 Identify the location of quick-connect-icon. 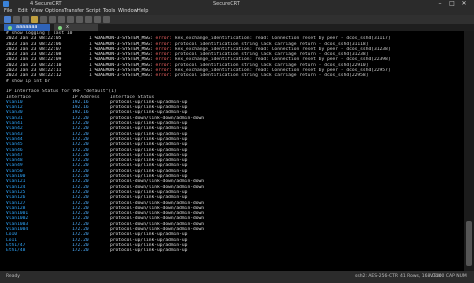
(16, 19).